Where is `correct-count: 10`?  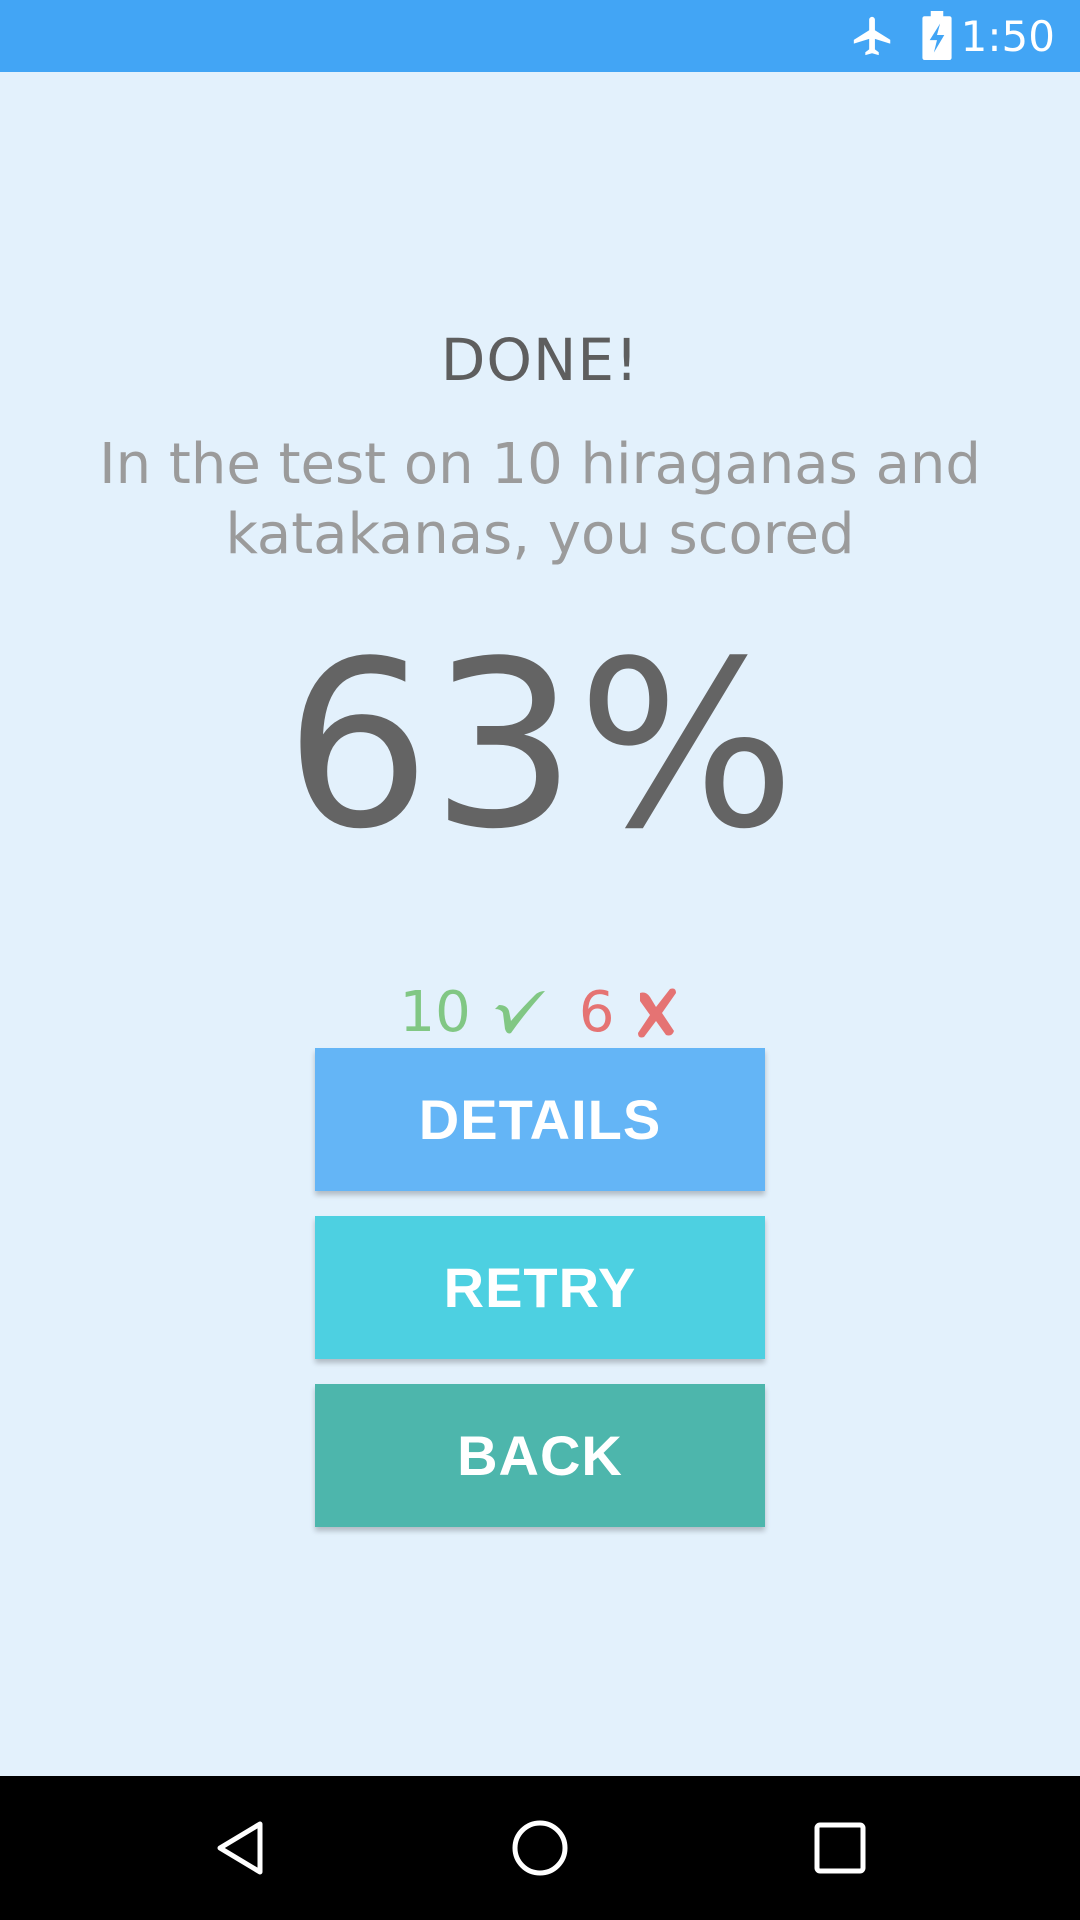
correct-count: 10 is located at coordinates (435, 1012).